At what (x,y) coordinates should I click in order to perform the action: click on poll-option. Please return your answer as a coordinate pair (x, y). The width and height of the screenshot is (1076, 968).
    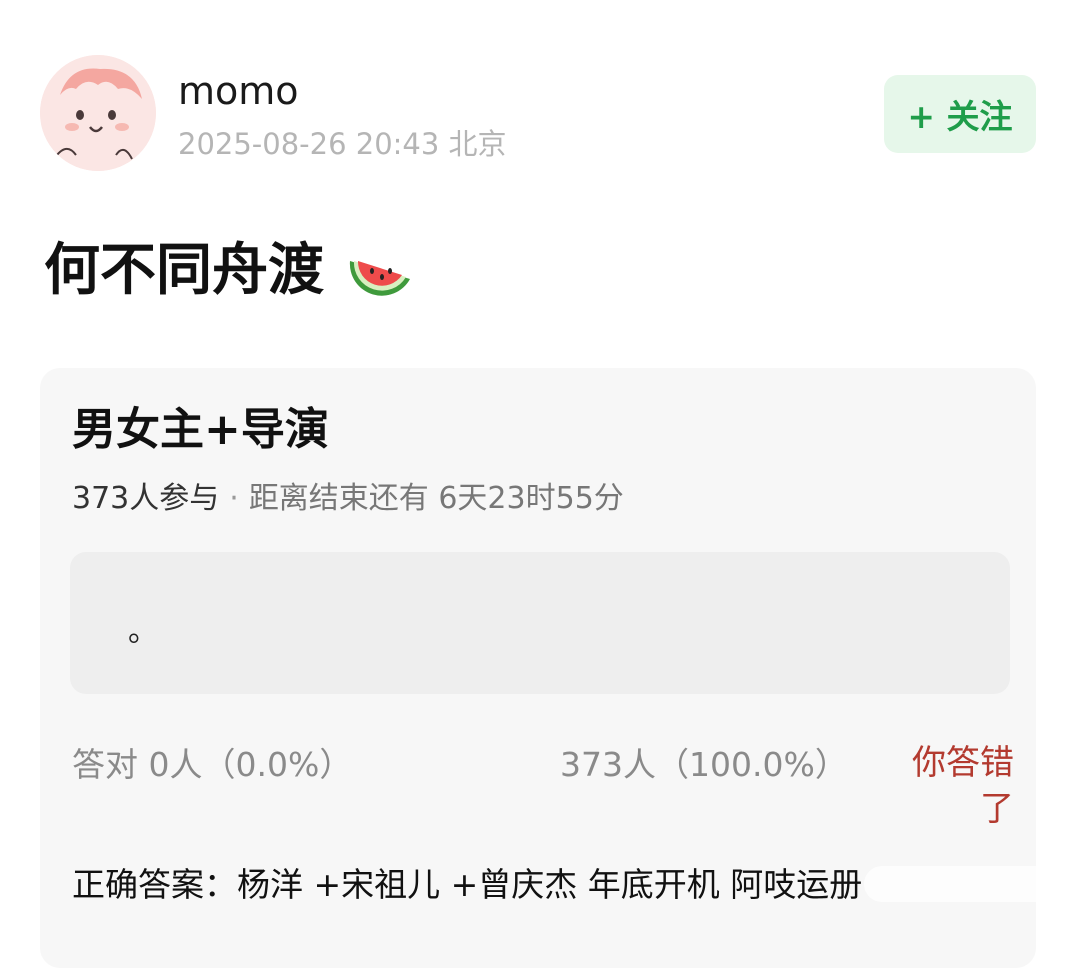
    Looking at the image, I should click on (540, 623).